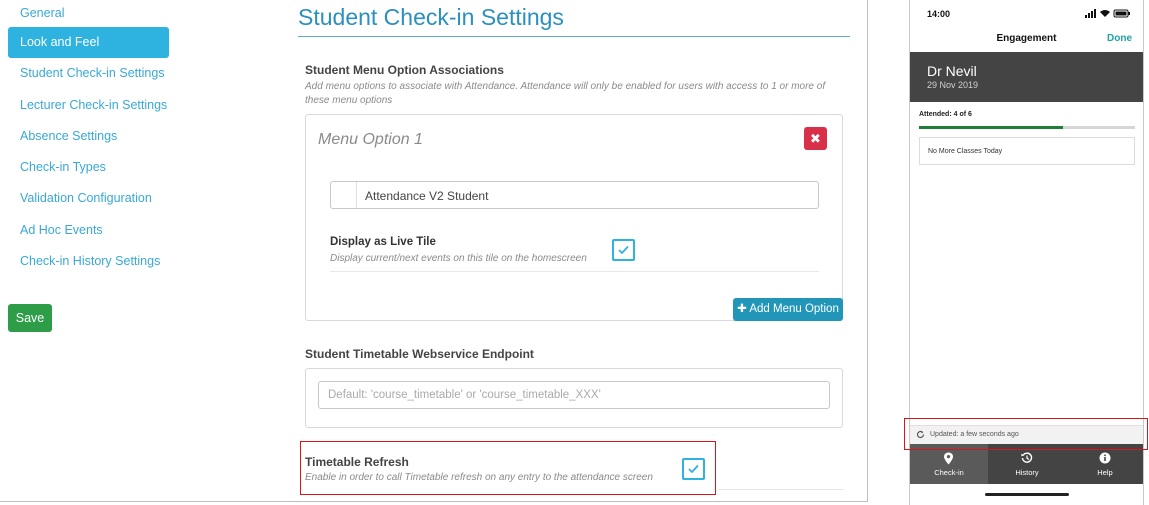 Image resolution: width=1149 pixels, height=505 pixels. Describe the element at coordinates (945, 114) in the screenshot. I see `attendance-label: Attended: 4 of 6` at that location.